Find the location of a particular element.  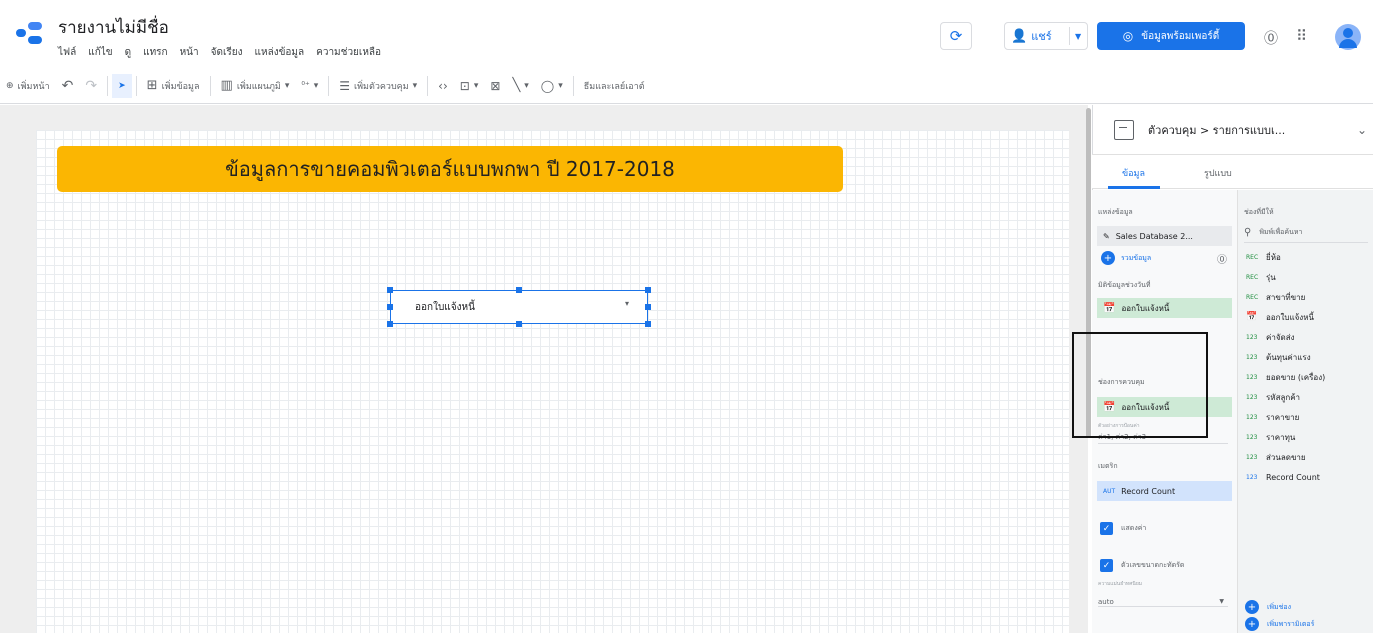

tab-data: ข้อมูล is located at coordinates (1133, 173).